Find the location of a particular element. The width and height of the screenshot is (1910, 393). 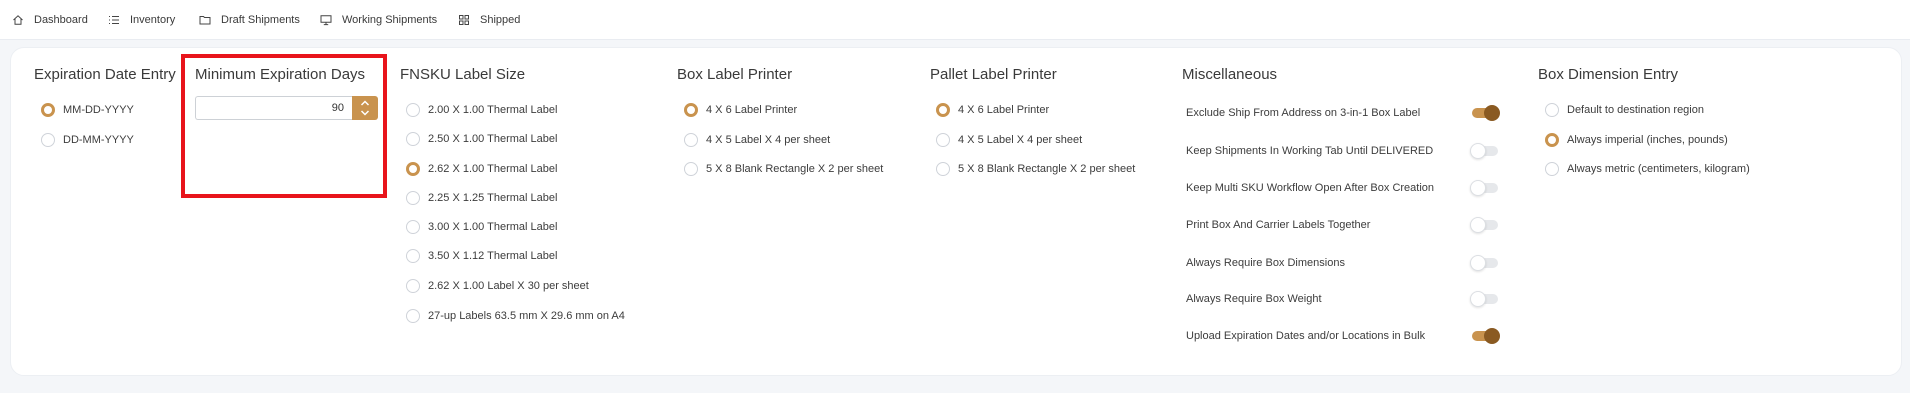

radio-box-4x5: 4 X 5 Label X 4 per sheet is located at coordinates (757, 140).